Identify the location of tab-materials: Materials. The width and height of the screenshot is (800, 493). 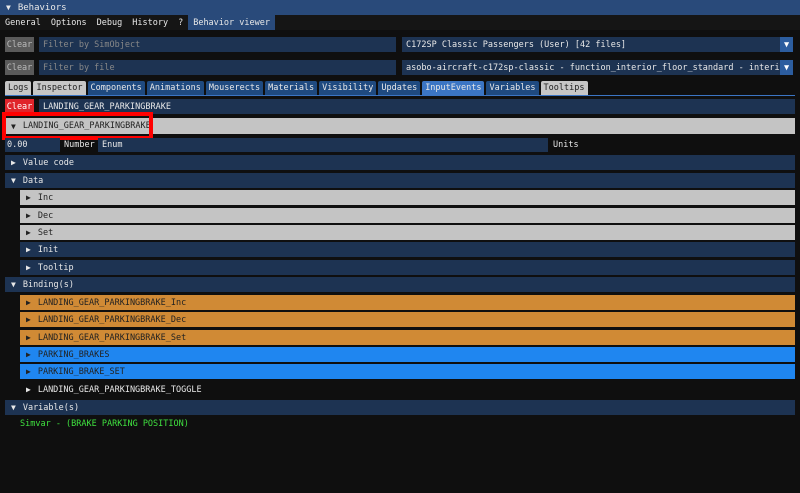
(291, 88).